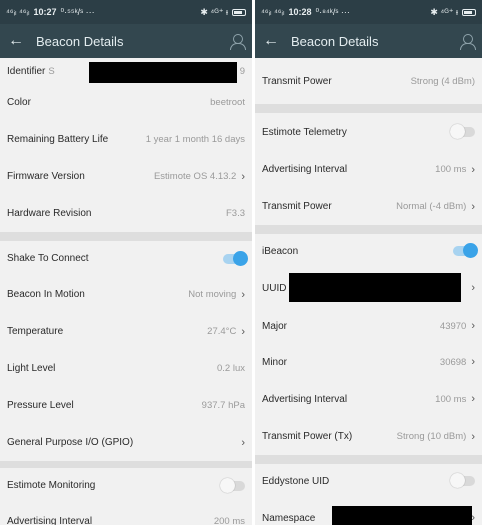 The image size is (482, 525). Describe the element at coordinates (49, 213) in the screenshot. I see `hardware-label: Hardware Revision` at that location.